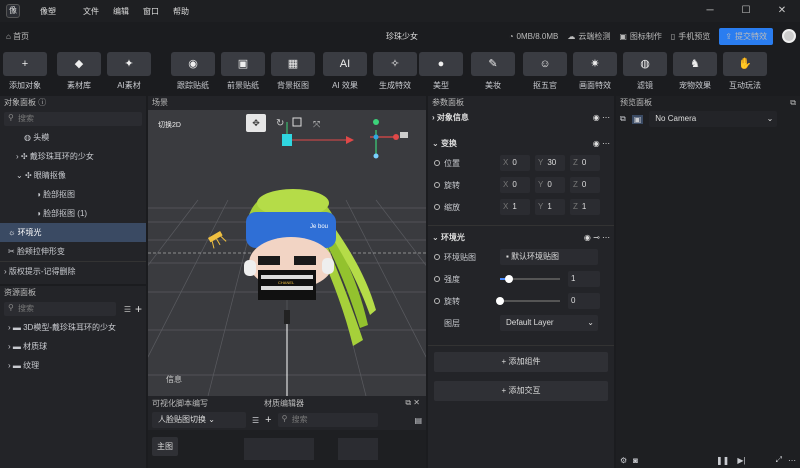  I want to click on chevron-down-icon: ⌄, so click(20, 175).